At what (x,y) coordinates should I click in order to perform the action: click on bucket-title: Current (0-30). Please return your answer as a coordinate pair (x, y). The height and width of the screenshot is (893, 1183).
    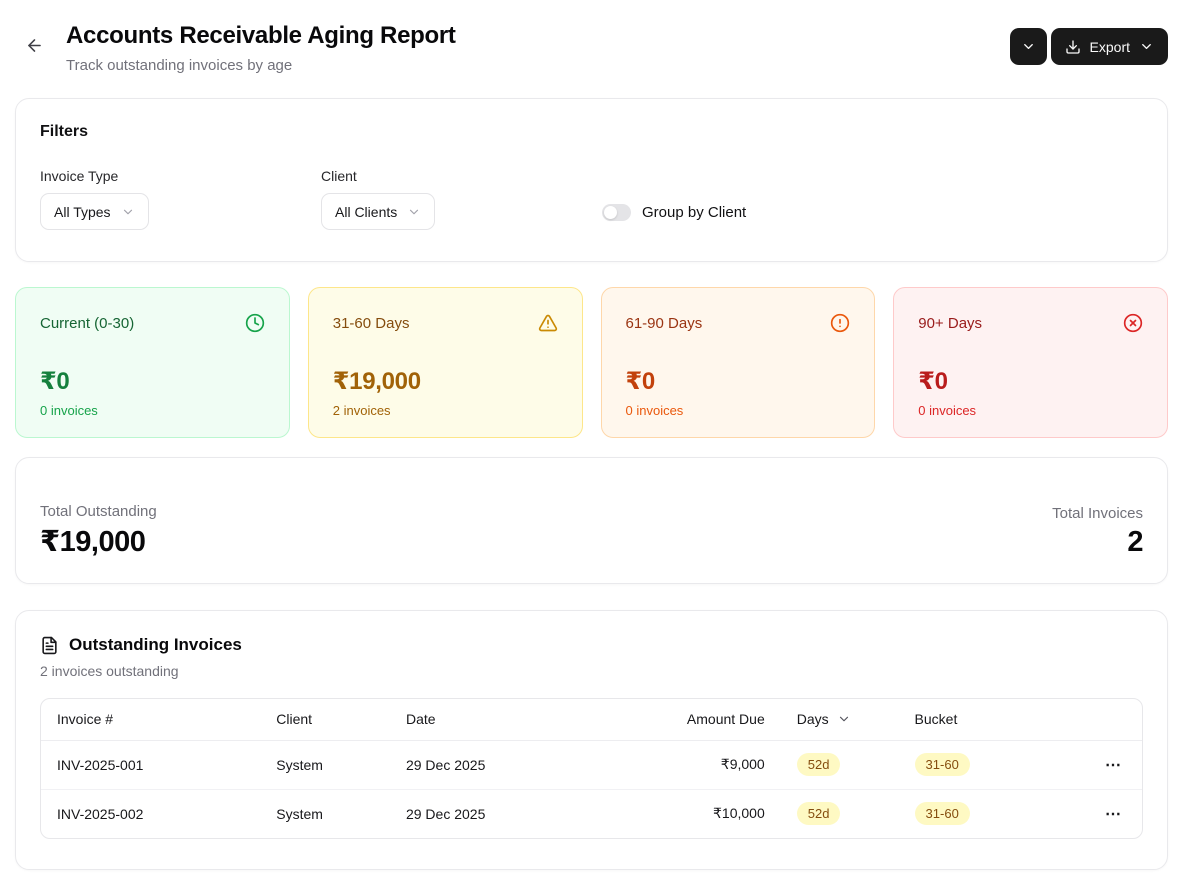
    Looking at the image, I should click on (87, 323).